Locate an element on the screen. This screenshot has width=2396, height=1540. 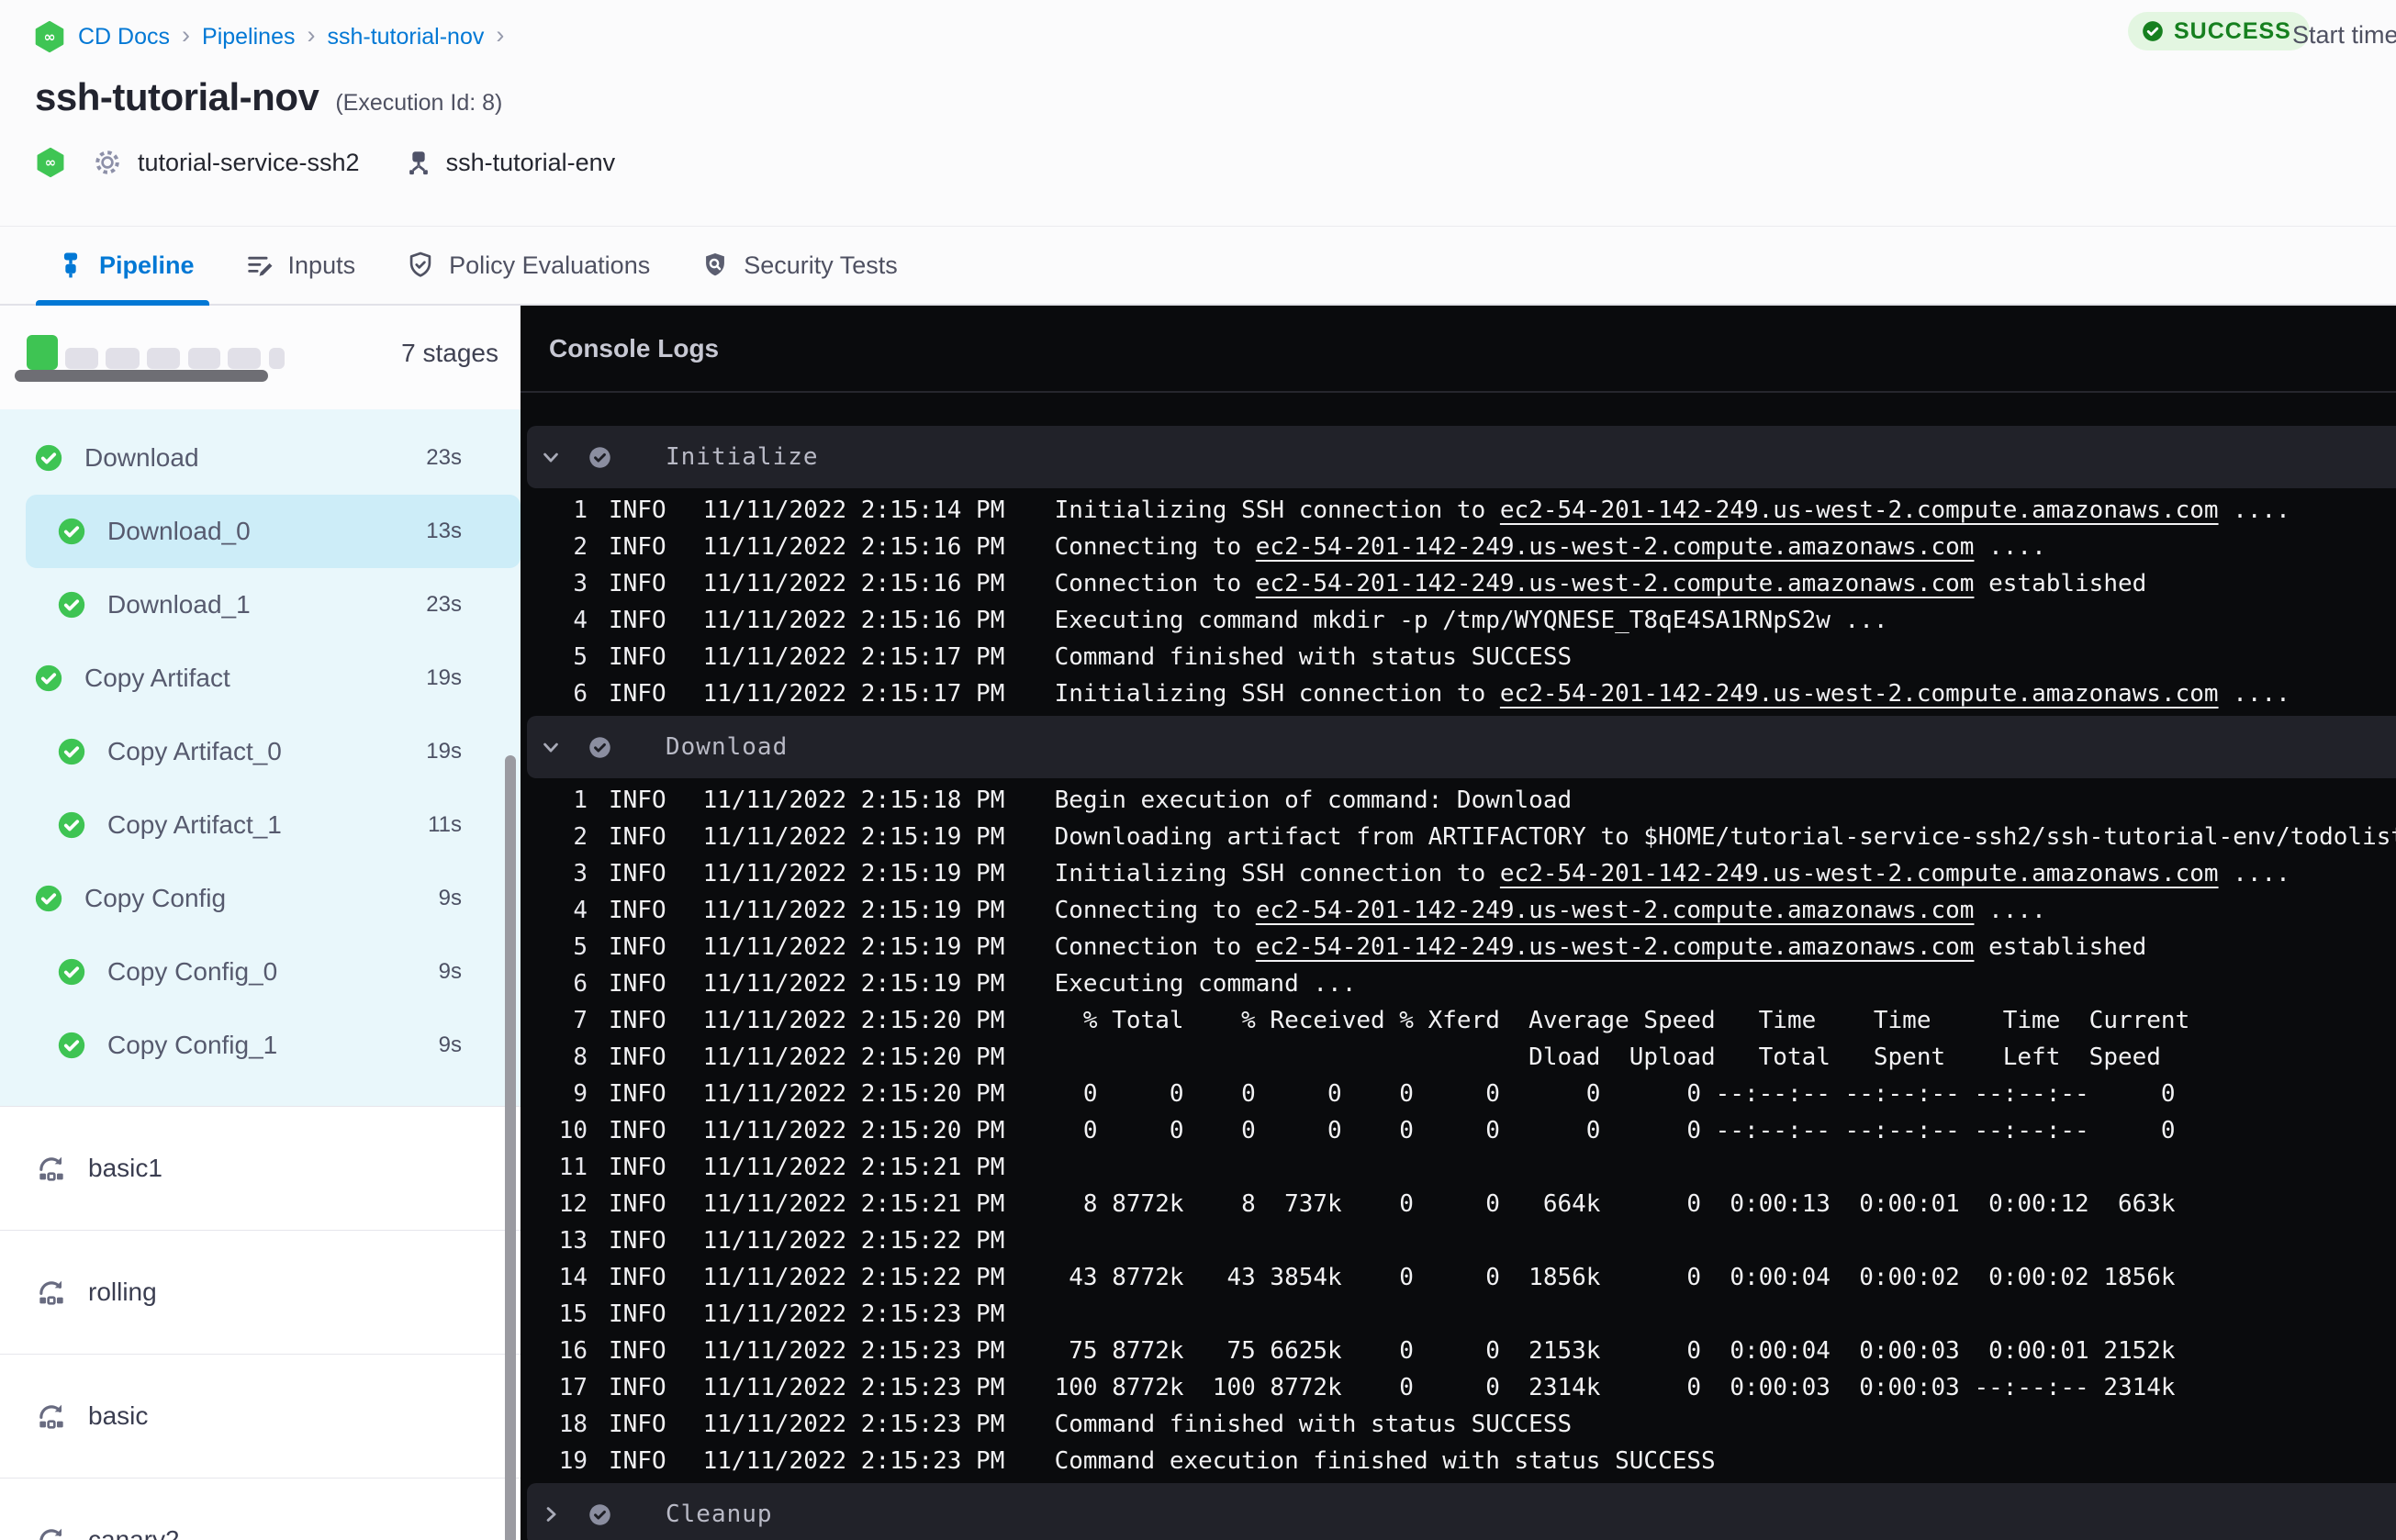
breadcrumb-link-project: CD Docs is located at coordinates (124, 37).